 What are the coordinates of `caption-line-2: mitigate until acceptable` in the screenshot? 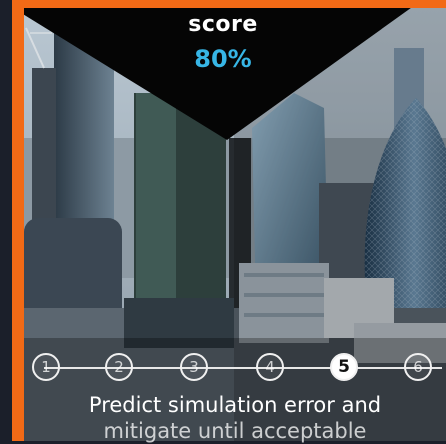 It's located at (235, 431).